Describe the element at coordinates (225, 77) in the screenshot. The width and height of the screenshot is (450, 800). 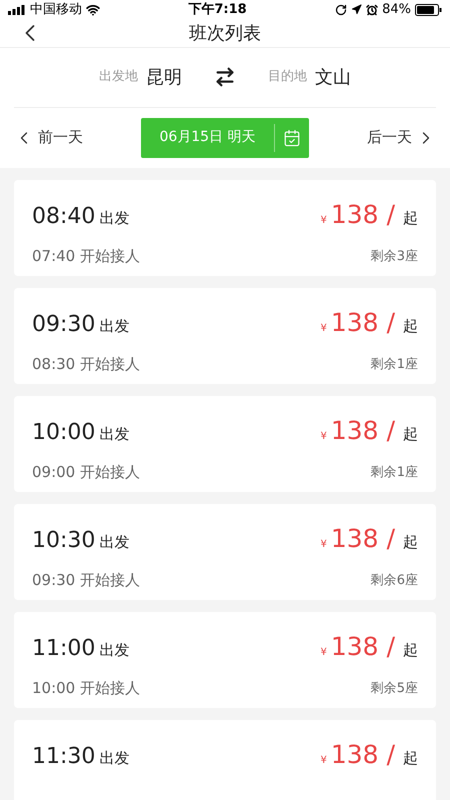
I see `swap-icon` at that location.